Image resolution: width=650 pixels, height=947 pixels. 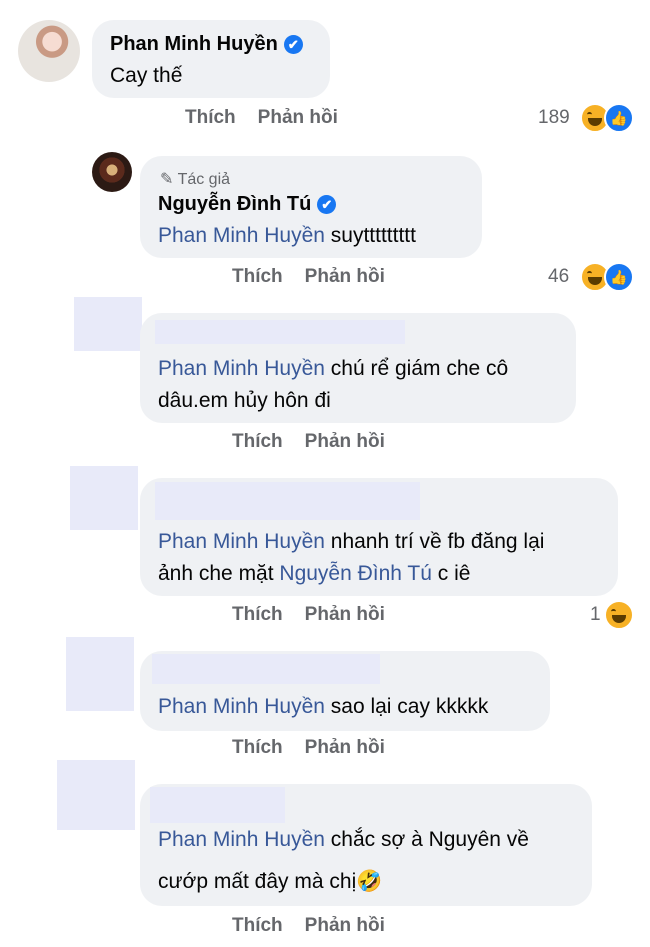 I want to click on author-badge: ✎ Tác giả, so click(x=195, y=179).